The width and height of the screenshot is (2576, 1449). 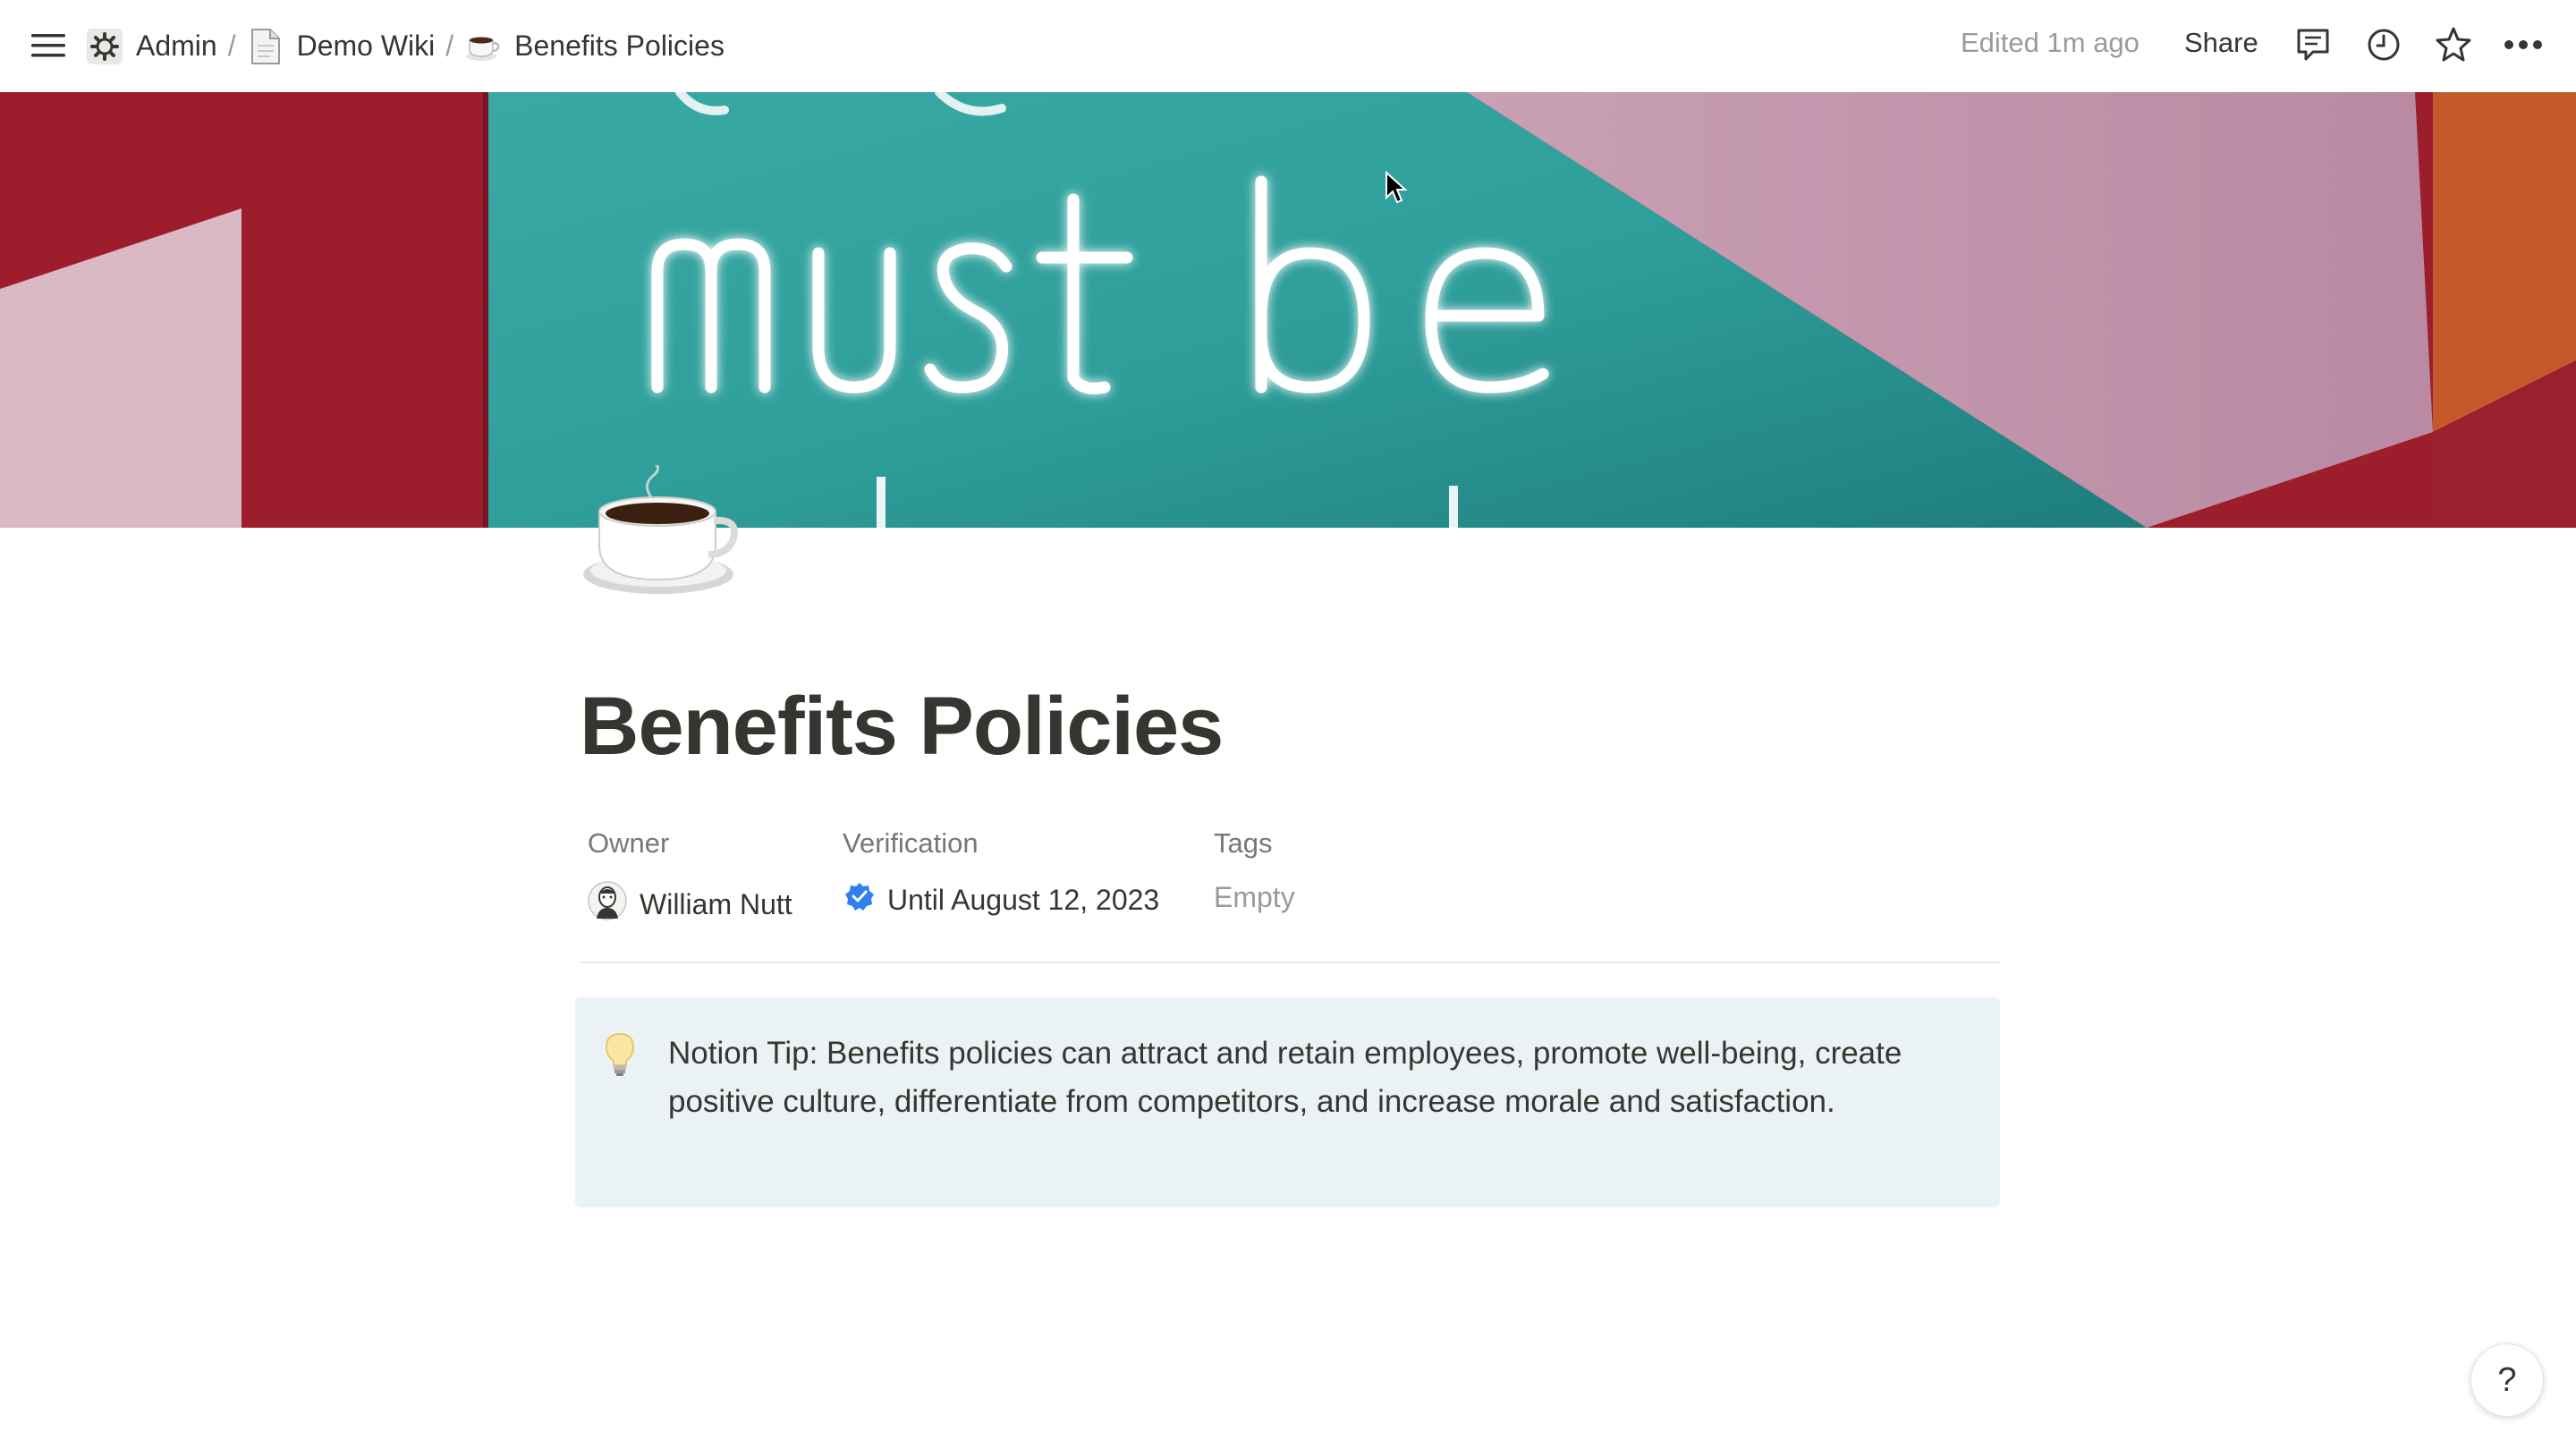 I want to click on document-icon, so click(x=265, y=46).